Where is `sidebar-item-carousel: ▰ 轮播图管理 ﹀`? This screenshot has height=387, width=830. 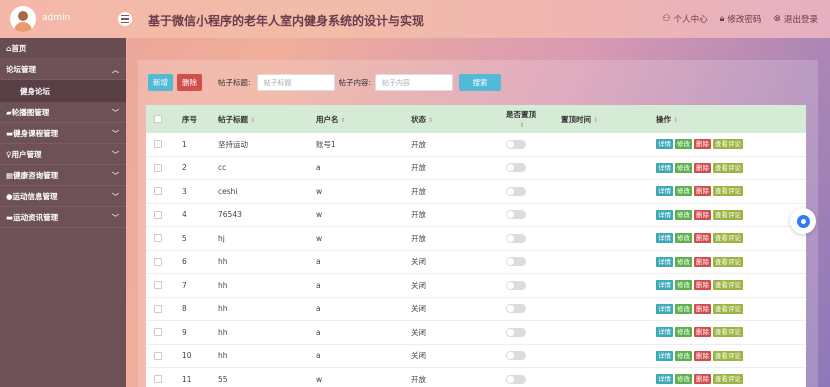
sidebar-item-carousel: ▰ 轮播图管理 ﹀ is located at coordinates (63, 112).